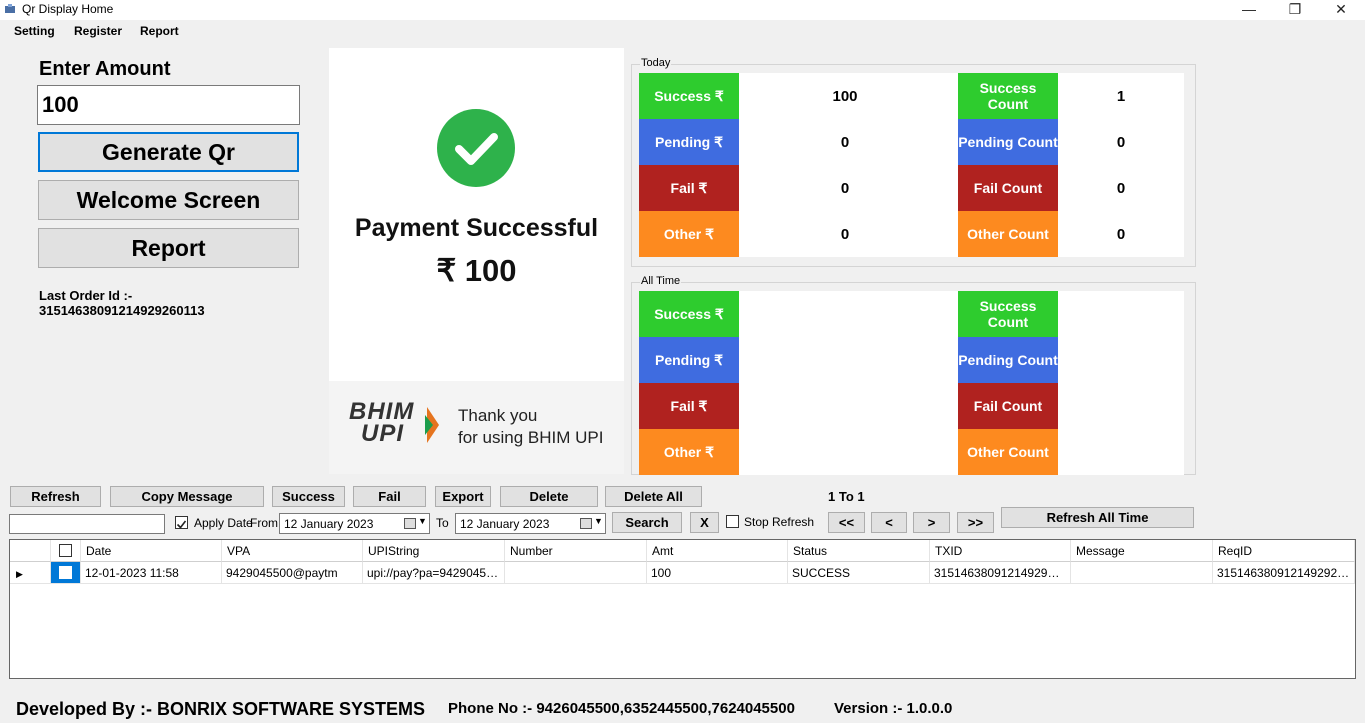 The image size is (1365, 723). What do you see at coordinates (292, 551) in the screenshot?
I see `column-header-vpa: VPA` at bounding box center [292, 551].